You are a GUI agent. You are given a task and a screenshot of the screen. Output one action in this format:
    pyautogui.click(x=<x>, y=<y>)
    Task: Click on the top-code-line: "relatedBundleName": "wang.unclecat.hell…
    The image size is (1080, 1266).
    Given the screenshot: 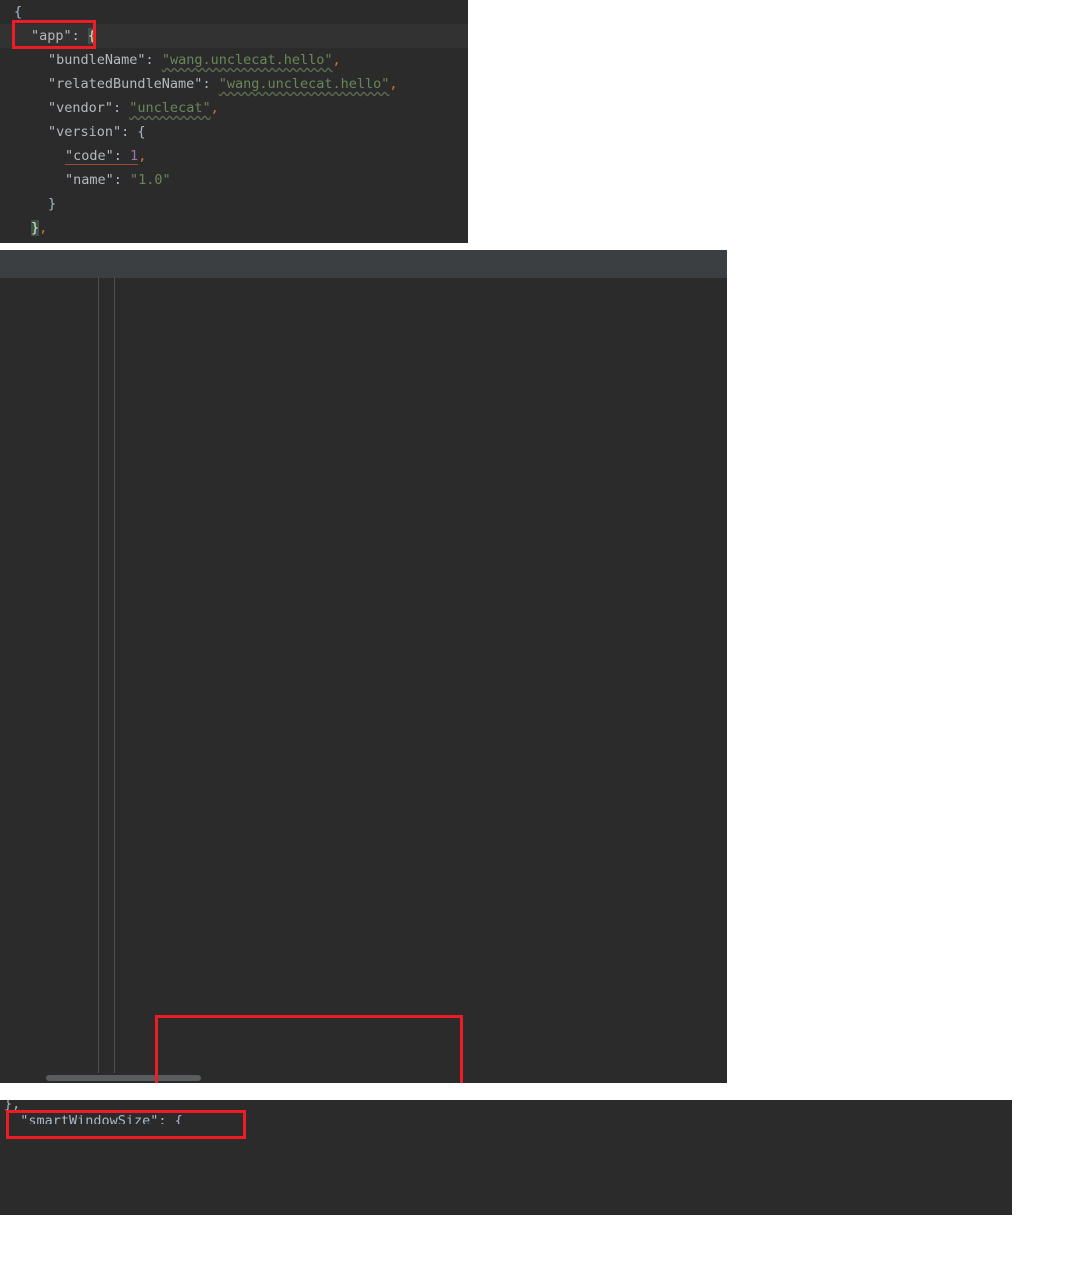 What is the action you would take?
    pyautogui.click(x=234, y=84)
    